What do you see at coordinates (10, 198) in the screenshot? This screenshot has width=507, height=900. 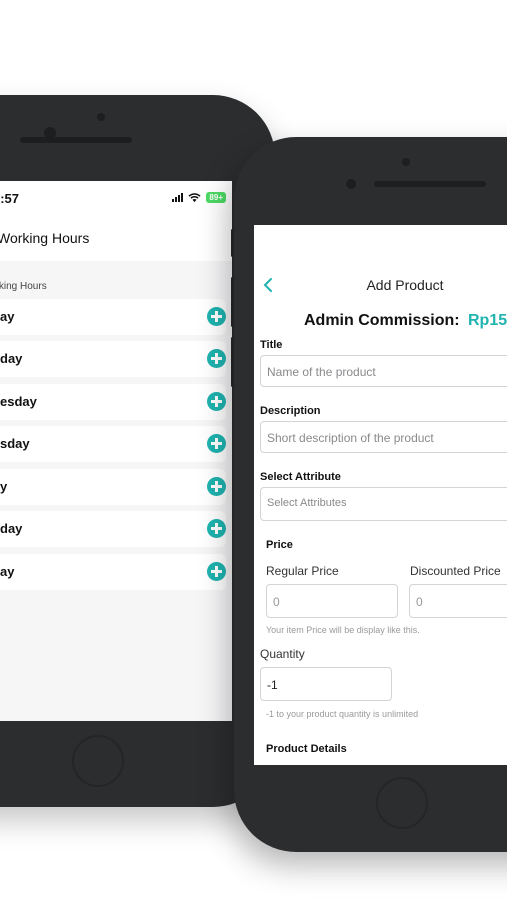 I see `status-time: 9:57` at bounding box center [10, 198].